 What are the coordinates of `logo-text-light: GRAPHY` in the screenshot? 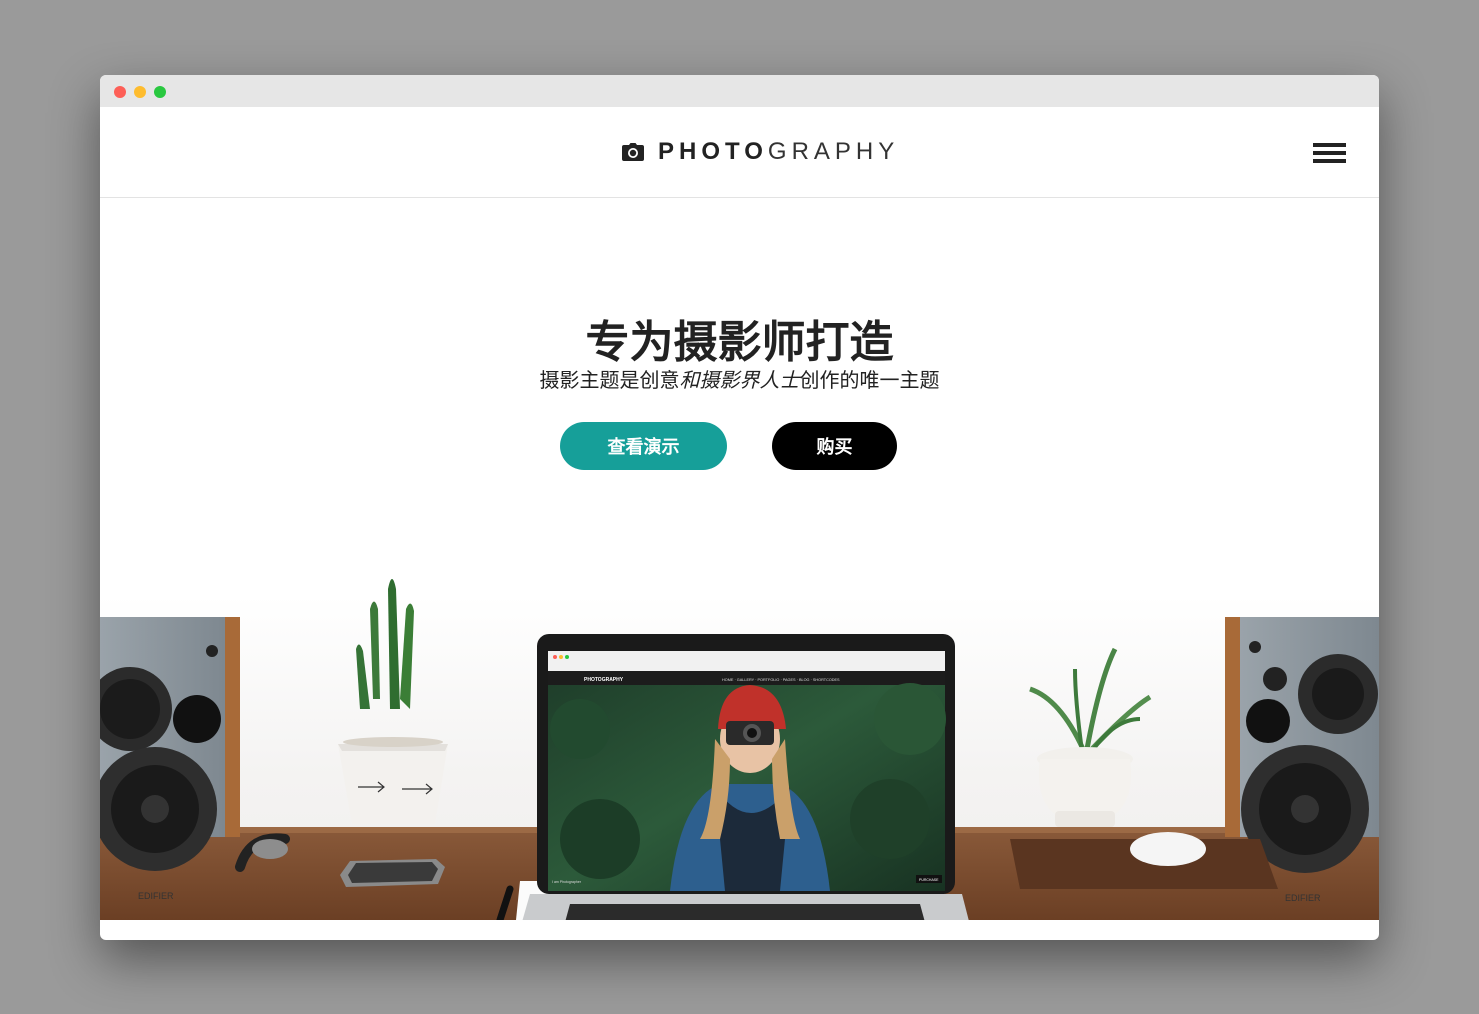 It's located at (833, 151).